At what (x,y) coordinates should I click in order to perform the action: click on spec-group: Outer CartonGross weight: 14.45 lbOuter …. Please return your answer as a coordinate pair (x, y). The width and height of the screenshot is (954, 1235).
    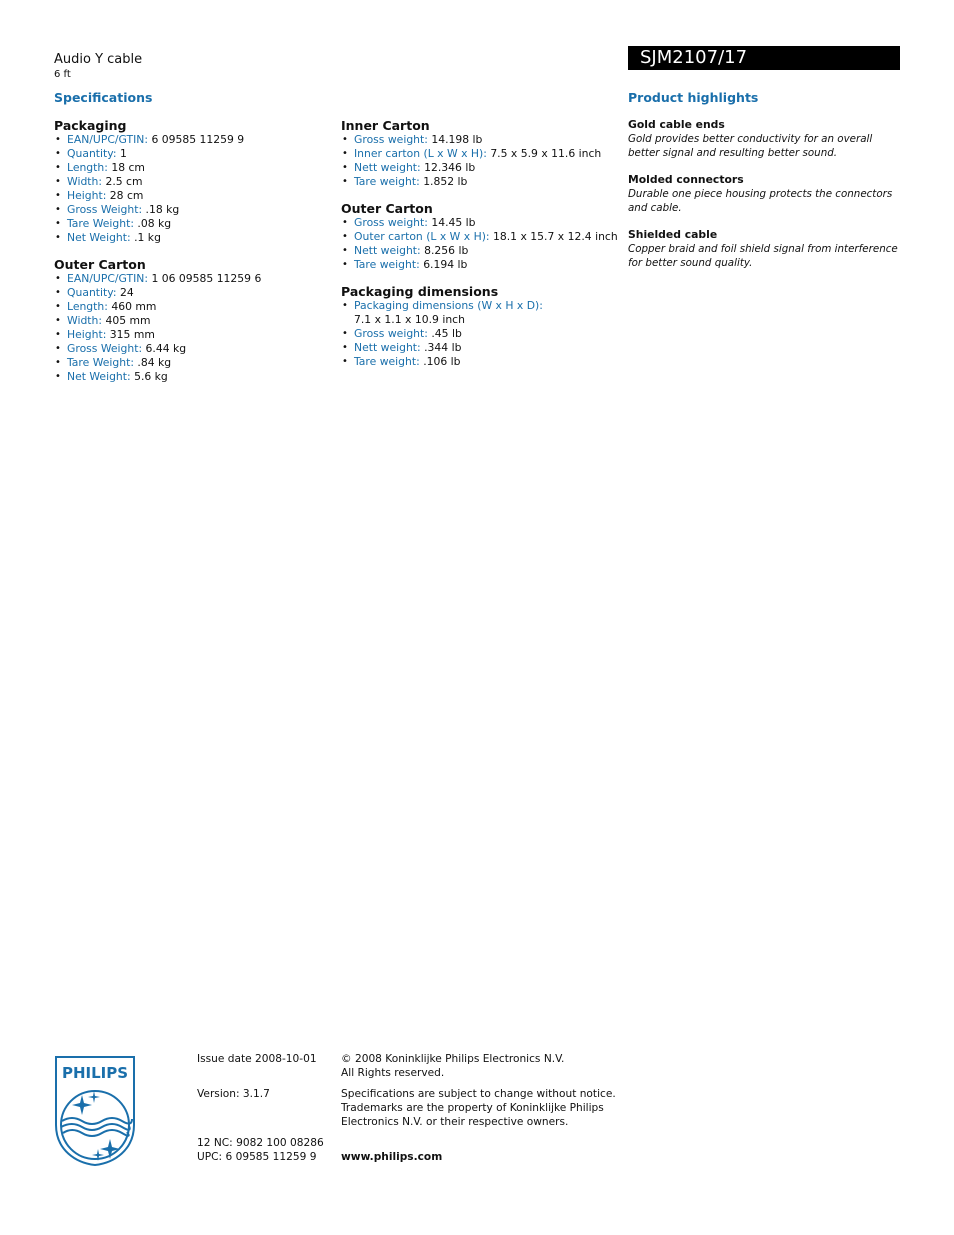
    Looking at the image, I should click on (481, 236).